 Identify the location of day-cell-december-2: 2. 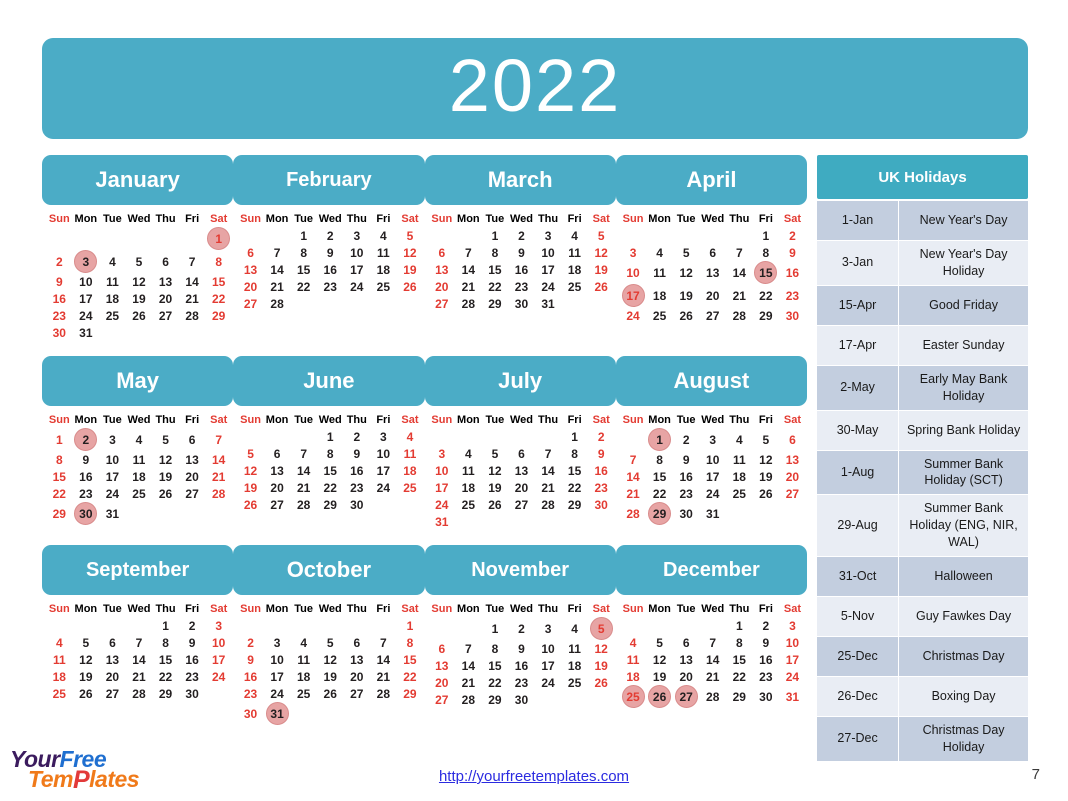
(766, 625).